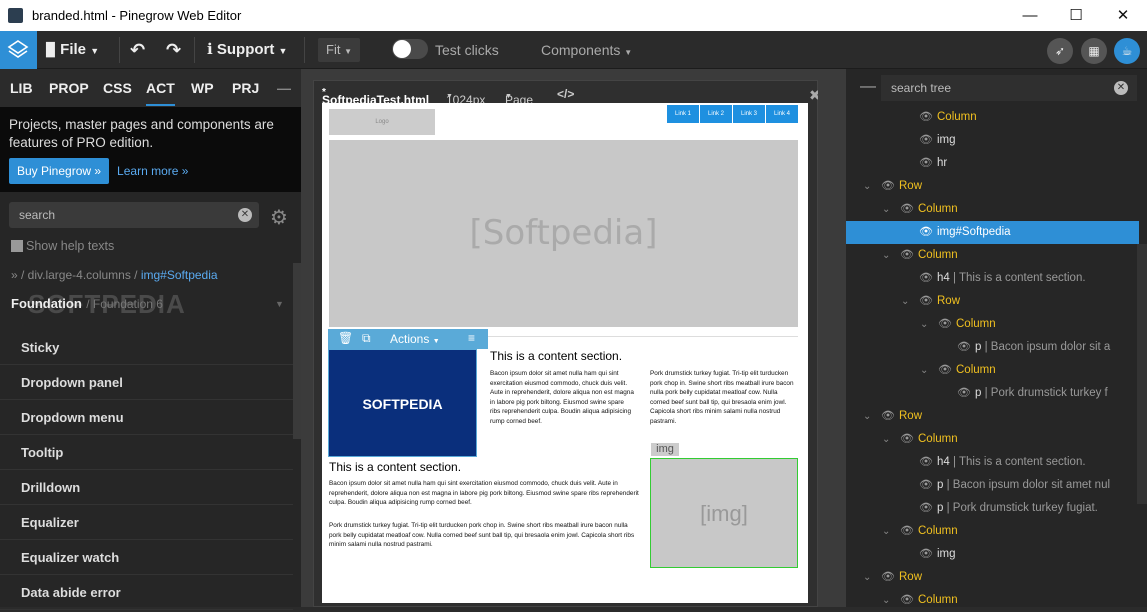 This screenshot has height=612, width=1147. What do you see at coordinates (1009, 88) in the screenshot?
I see `tree-search-input: search tree` at bounding box center [1009, 88].